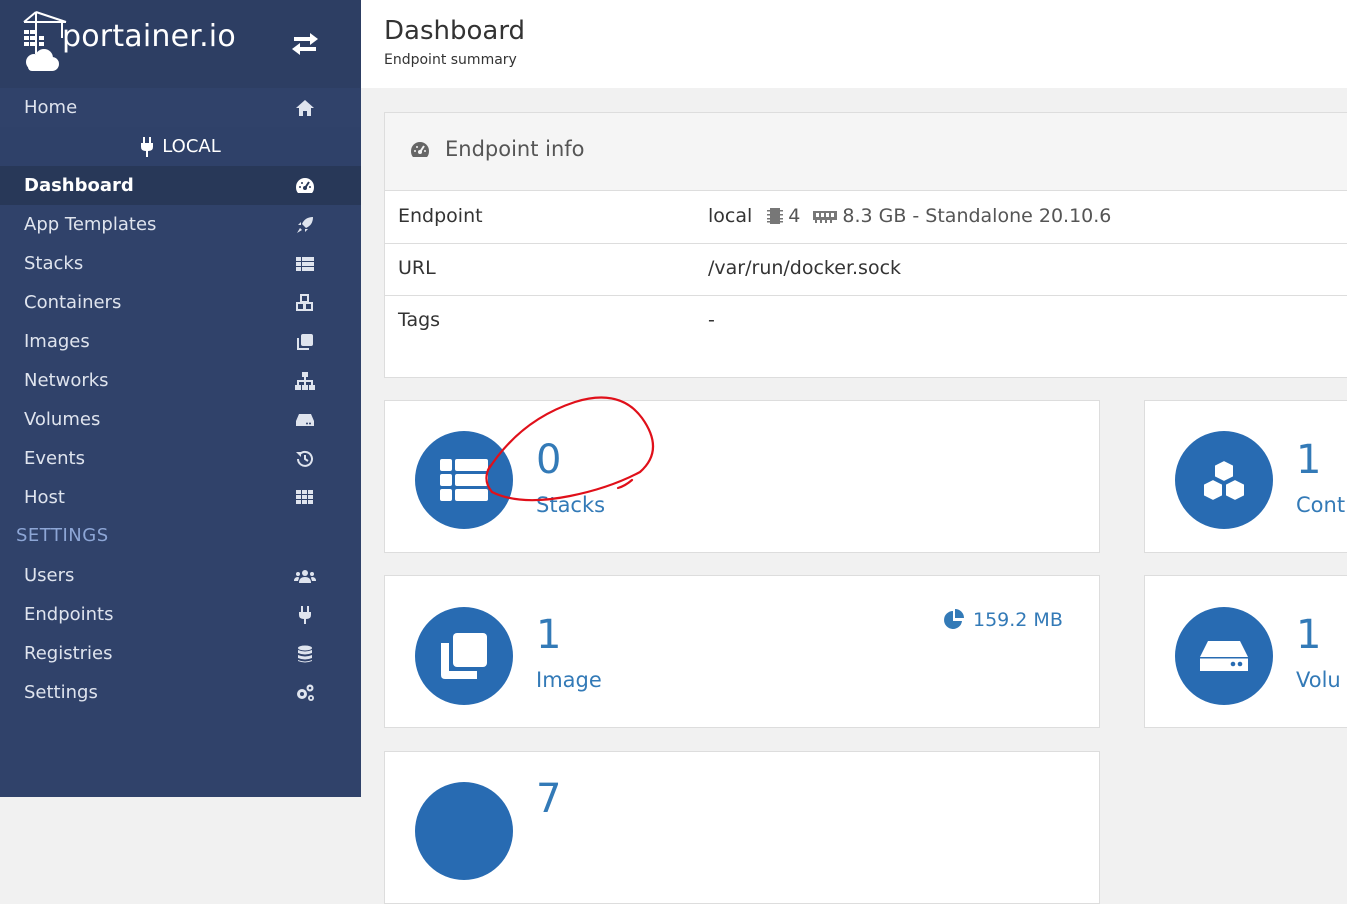  What do you see at coordinates (54, 458) in the screenshot?
I see `sidebar-item-label: Events` at bounding box center [54, 458].